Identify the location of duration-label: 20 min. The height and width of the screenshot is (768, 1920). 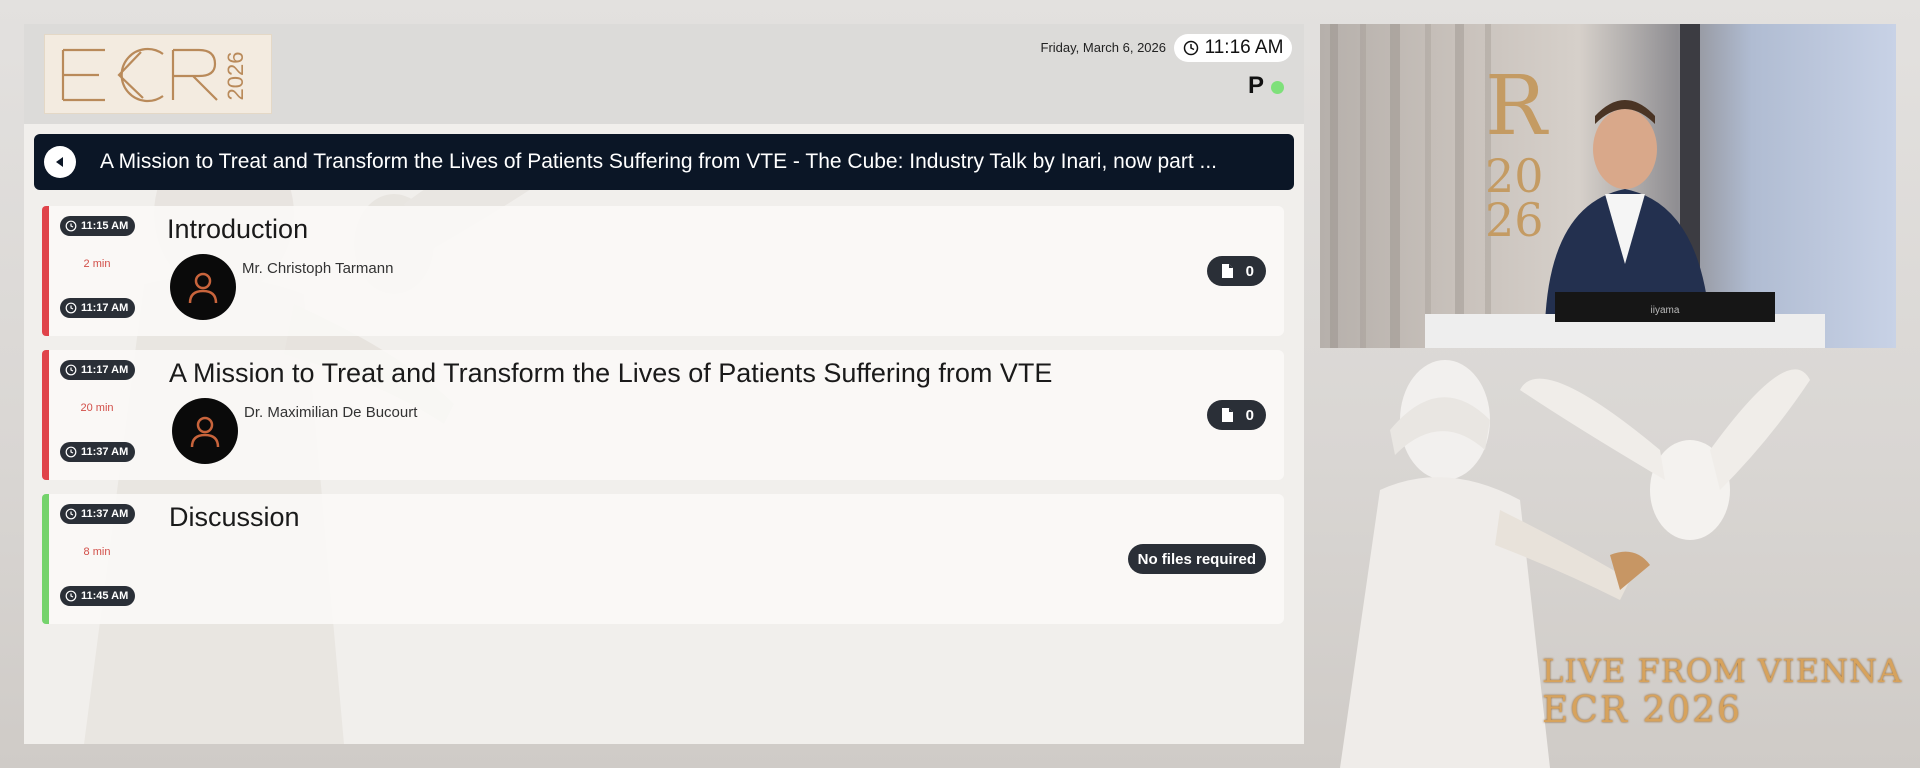
(97, 408).